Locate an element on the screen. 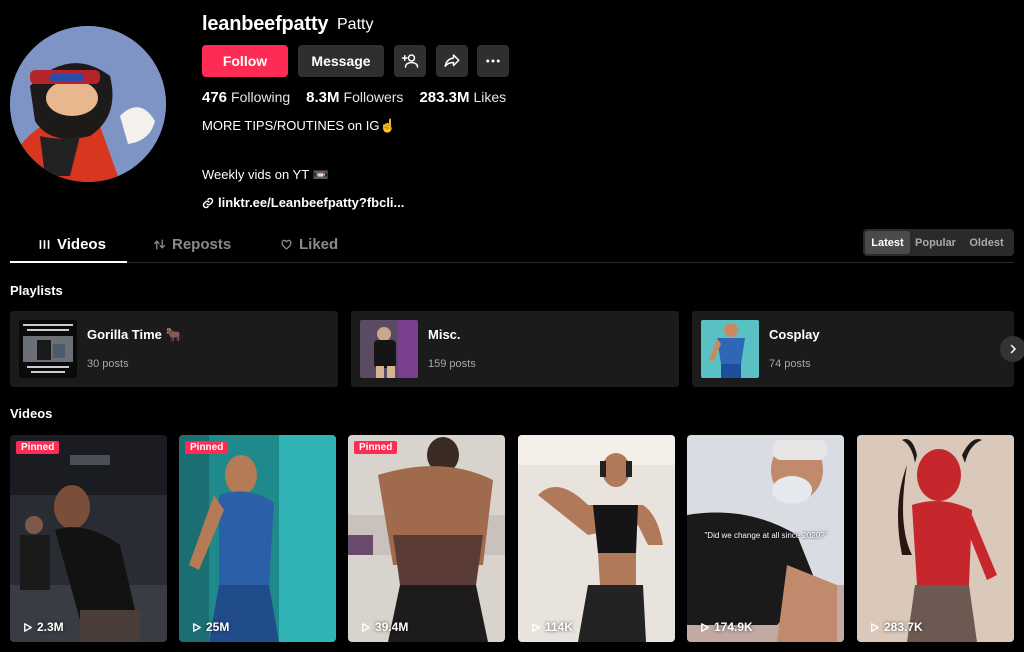 The image size is (1024, 652). videos-heading: Videos is located at coordinates (31, 413).